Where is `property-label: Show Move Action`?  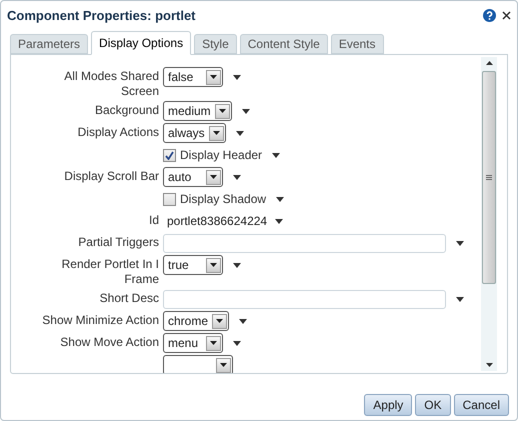 property-label: Show Move Action is located at coordinates (109, 342).